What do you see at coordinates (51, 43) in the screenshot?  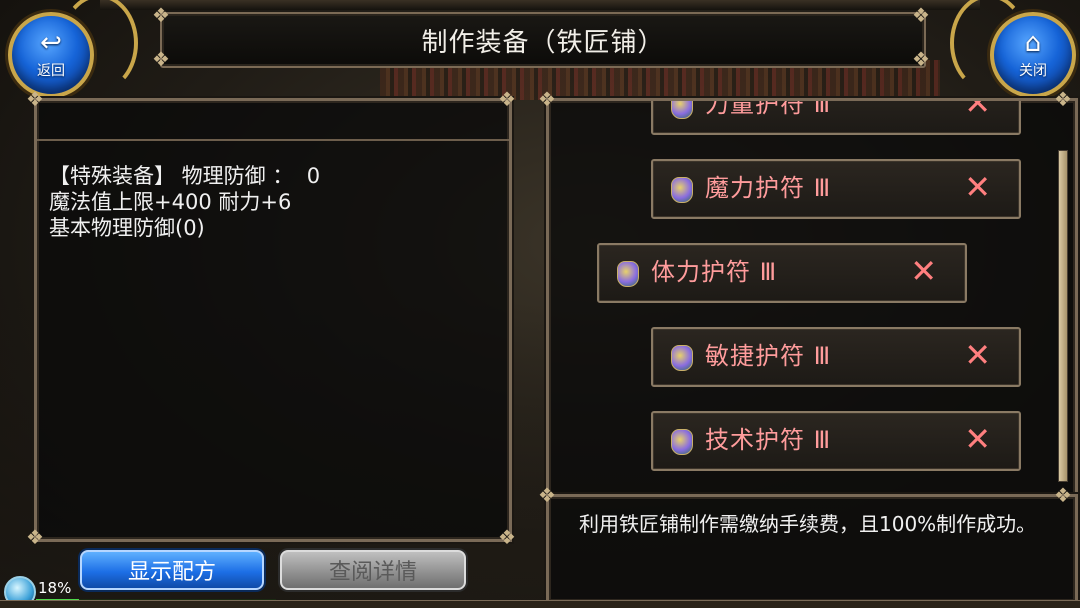 I see `return-arrow-icon: ↩` at bounding box center [51, 43].